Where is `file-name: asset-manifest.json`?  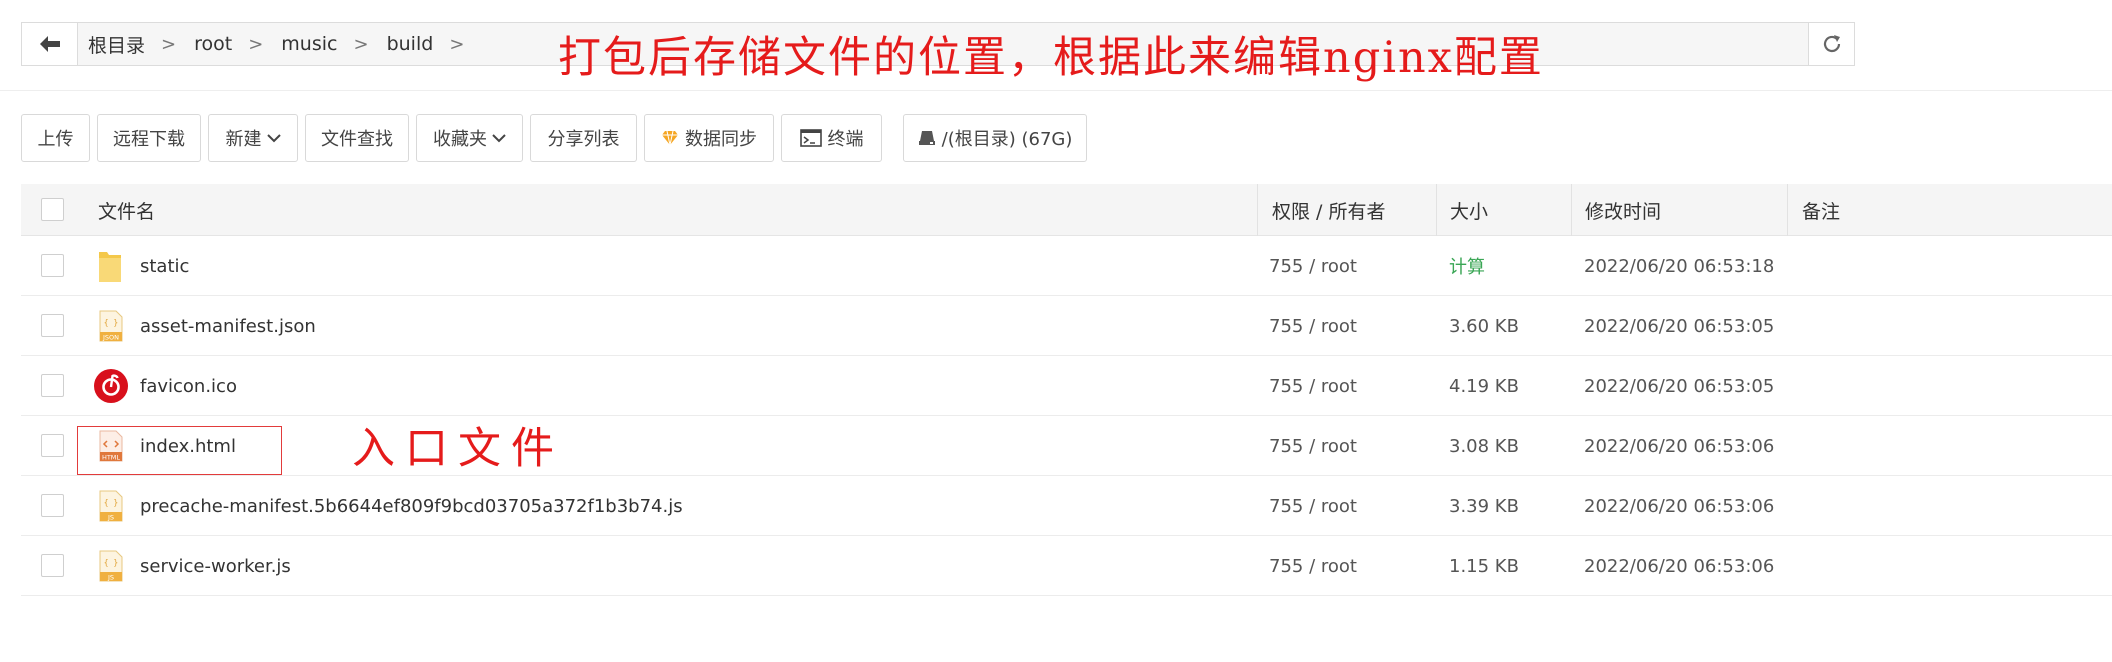 file-name: asset-manifest.json is located at coordinates (228, 326).